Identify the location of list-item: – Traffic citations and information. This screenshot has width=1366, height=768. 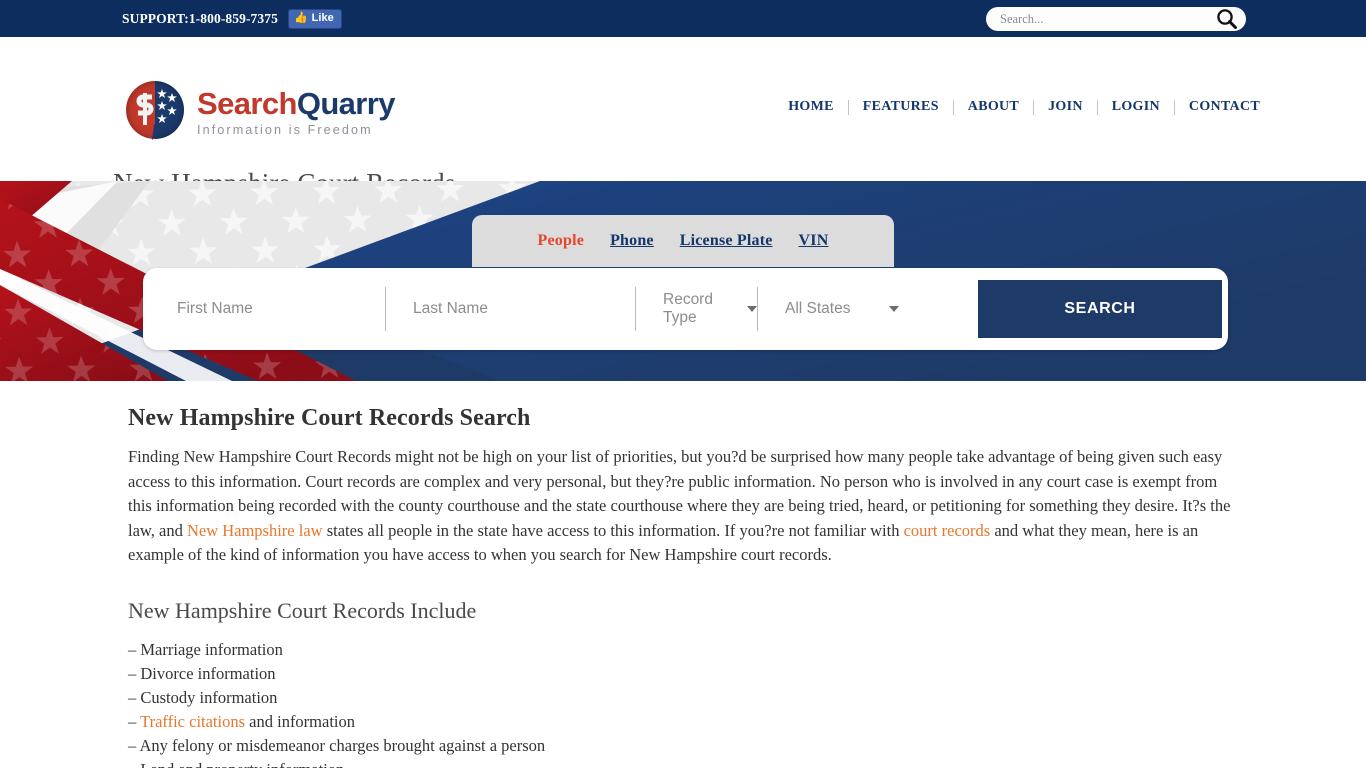
(683, 722).